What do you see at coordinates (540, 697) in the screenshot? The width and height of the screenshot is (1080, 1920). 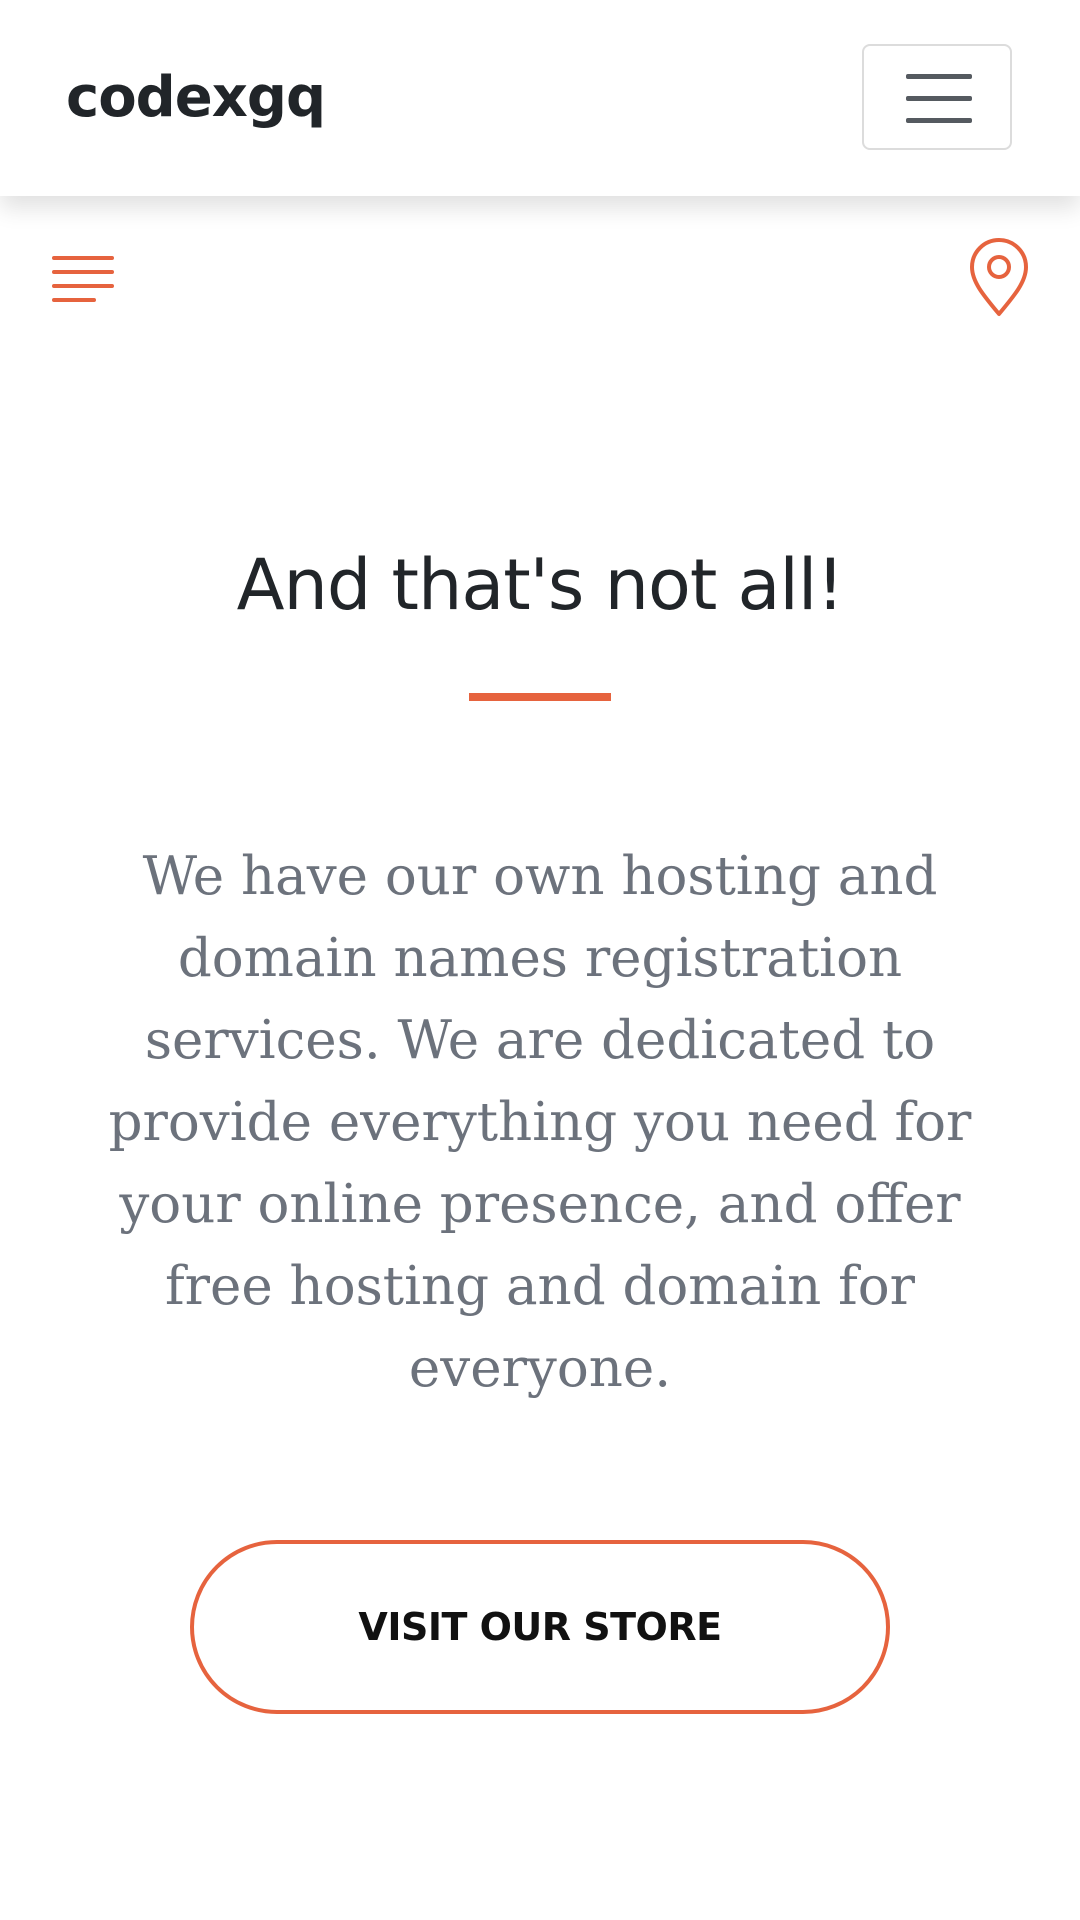 I see `heading-divider` at bounding box center [540, 697].